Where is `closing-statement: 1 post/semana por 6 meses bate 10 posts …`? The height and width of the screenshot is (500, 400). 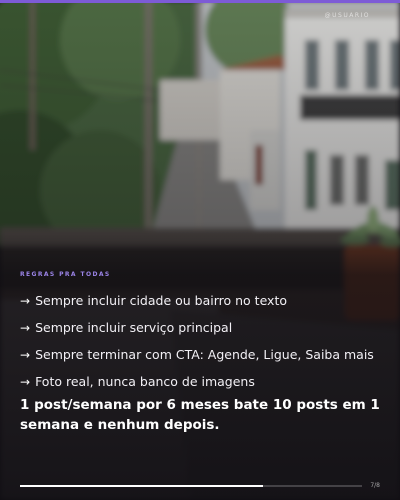 closing-statement: 1 post/semana por 6 meses bate 10 posts … is located at coordinates (200, 415).